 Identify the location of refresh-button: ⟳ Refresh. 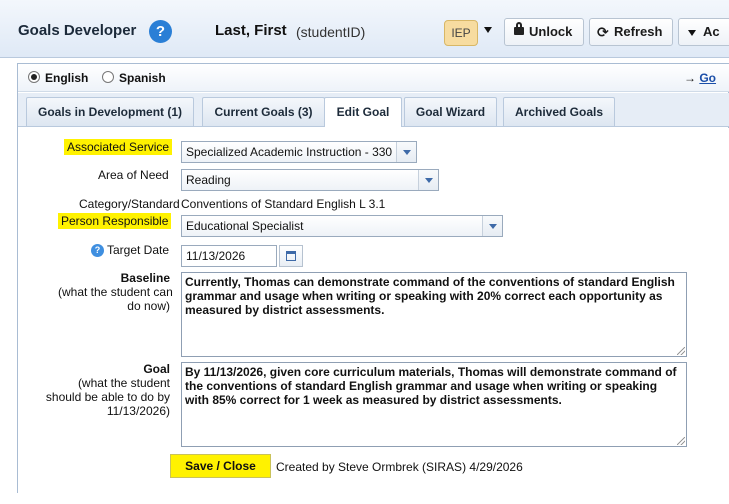
(631, 32).